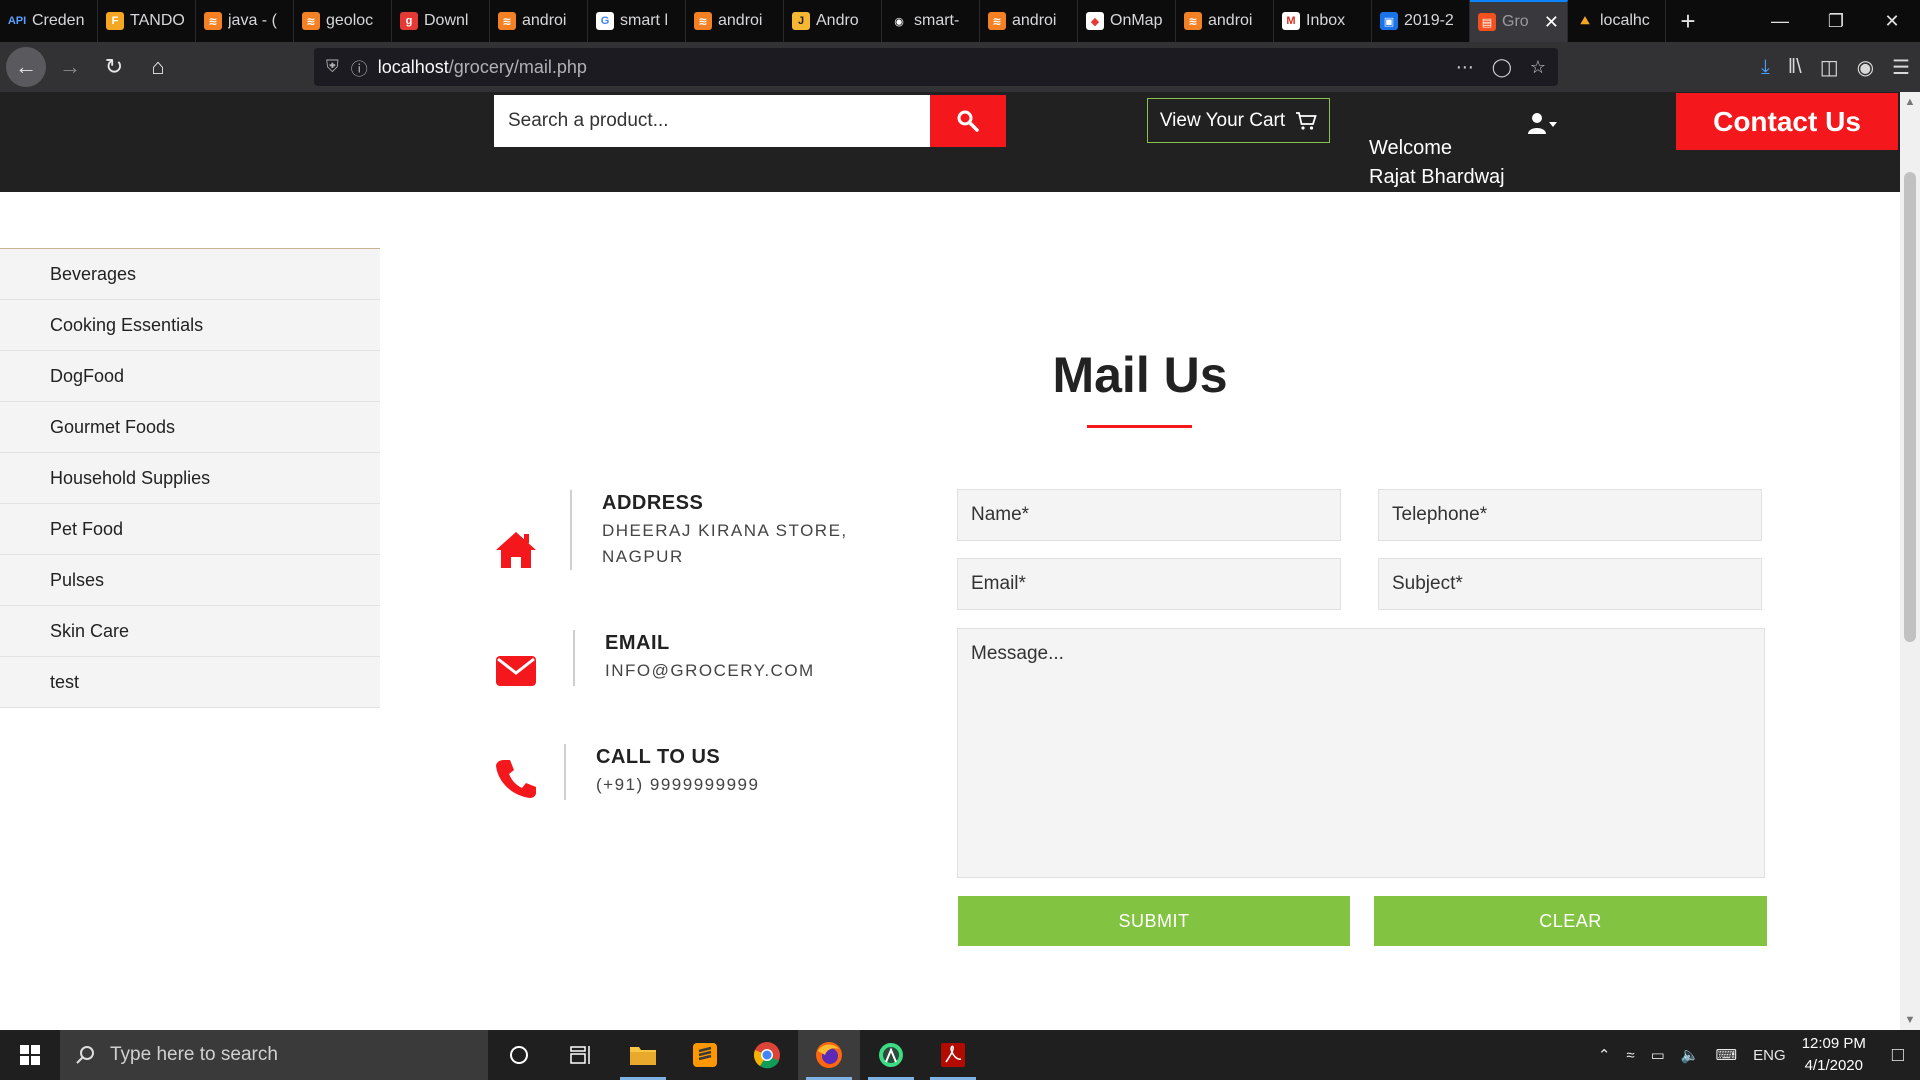 The image size is (1920, 1080). What do you see at coordinates (1630, 1055) in the screenshot?
I see `wifi-icon: ≈` at bounding box center [1630, 1055].